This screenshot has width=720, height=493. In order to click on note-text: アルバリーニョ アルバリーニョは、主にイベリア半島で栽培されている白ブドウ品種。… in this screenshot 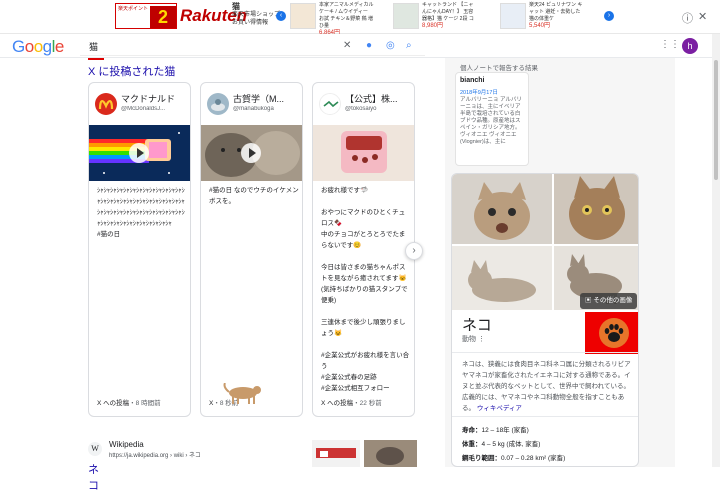, I will do `click(491, 121)`.